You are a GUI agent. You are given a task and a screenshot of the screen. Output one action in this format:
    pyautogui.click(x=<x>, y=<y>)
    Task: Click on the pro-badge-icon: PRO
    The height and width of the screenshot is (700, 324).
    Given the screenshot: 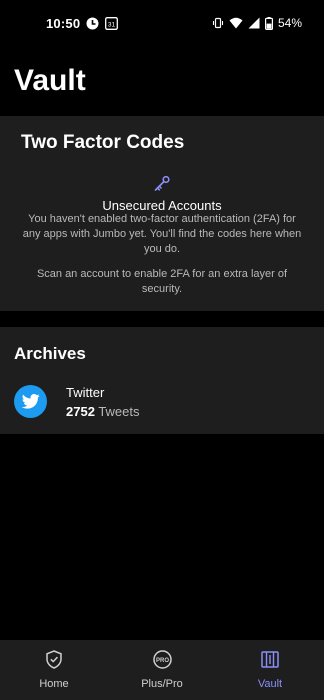 What is the action you would take?
    pyautogui.click(x=162, y=662)
    